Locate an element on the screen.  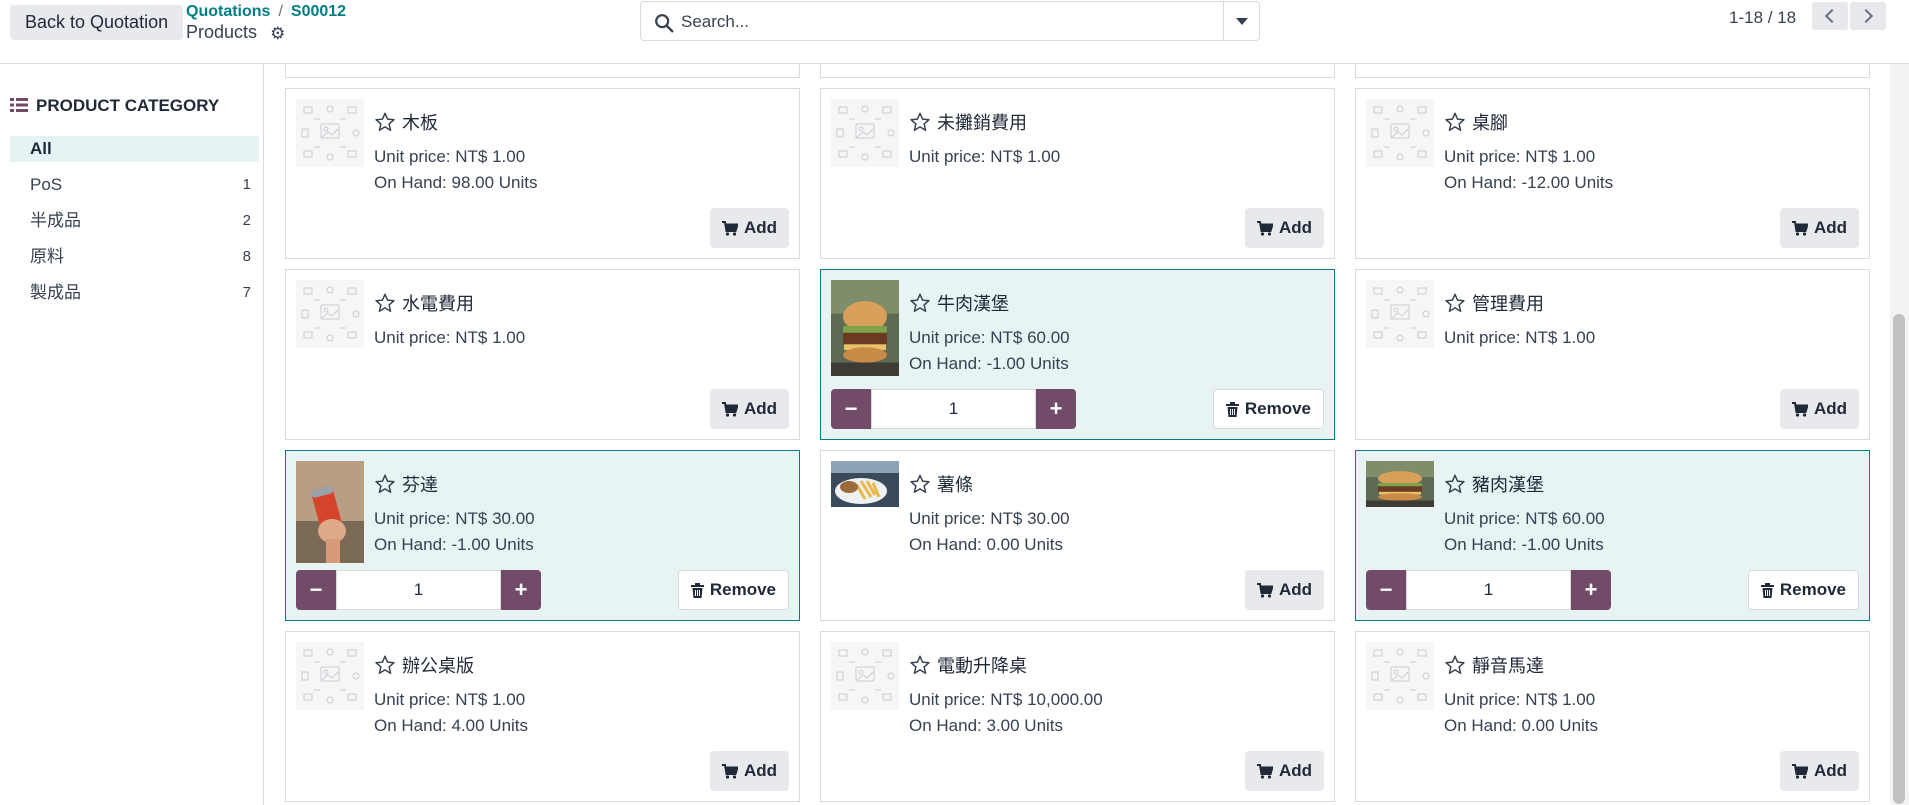
gear-icon: ⚙ is located at coordinates (277, 34).